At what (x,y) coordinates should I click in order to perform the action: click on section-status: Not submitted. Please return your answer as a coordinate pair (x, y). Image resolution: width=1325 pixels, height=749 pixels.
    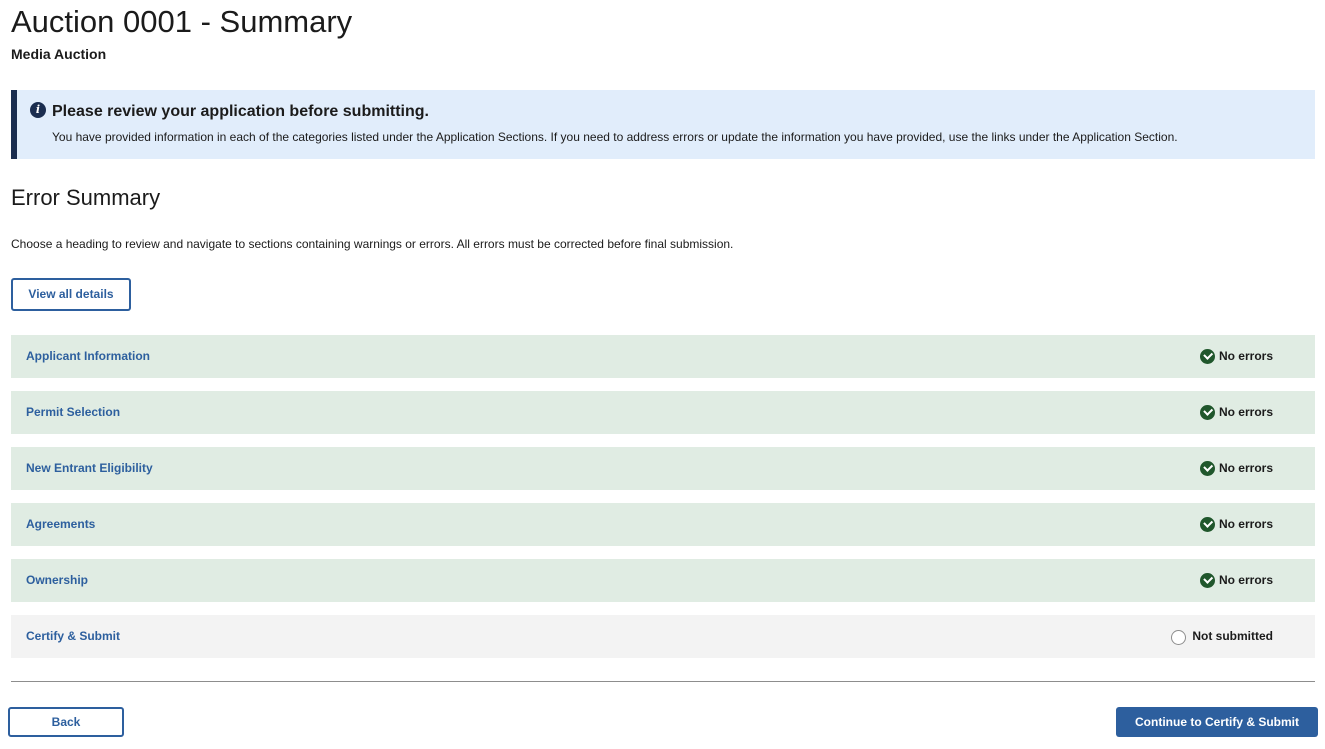
    Looking at the image, I should click on (1222, 637).